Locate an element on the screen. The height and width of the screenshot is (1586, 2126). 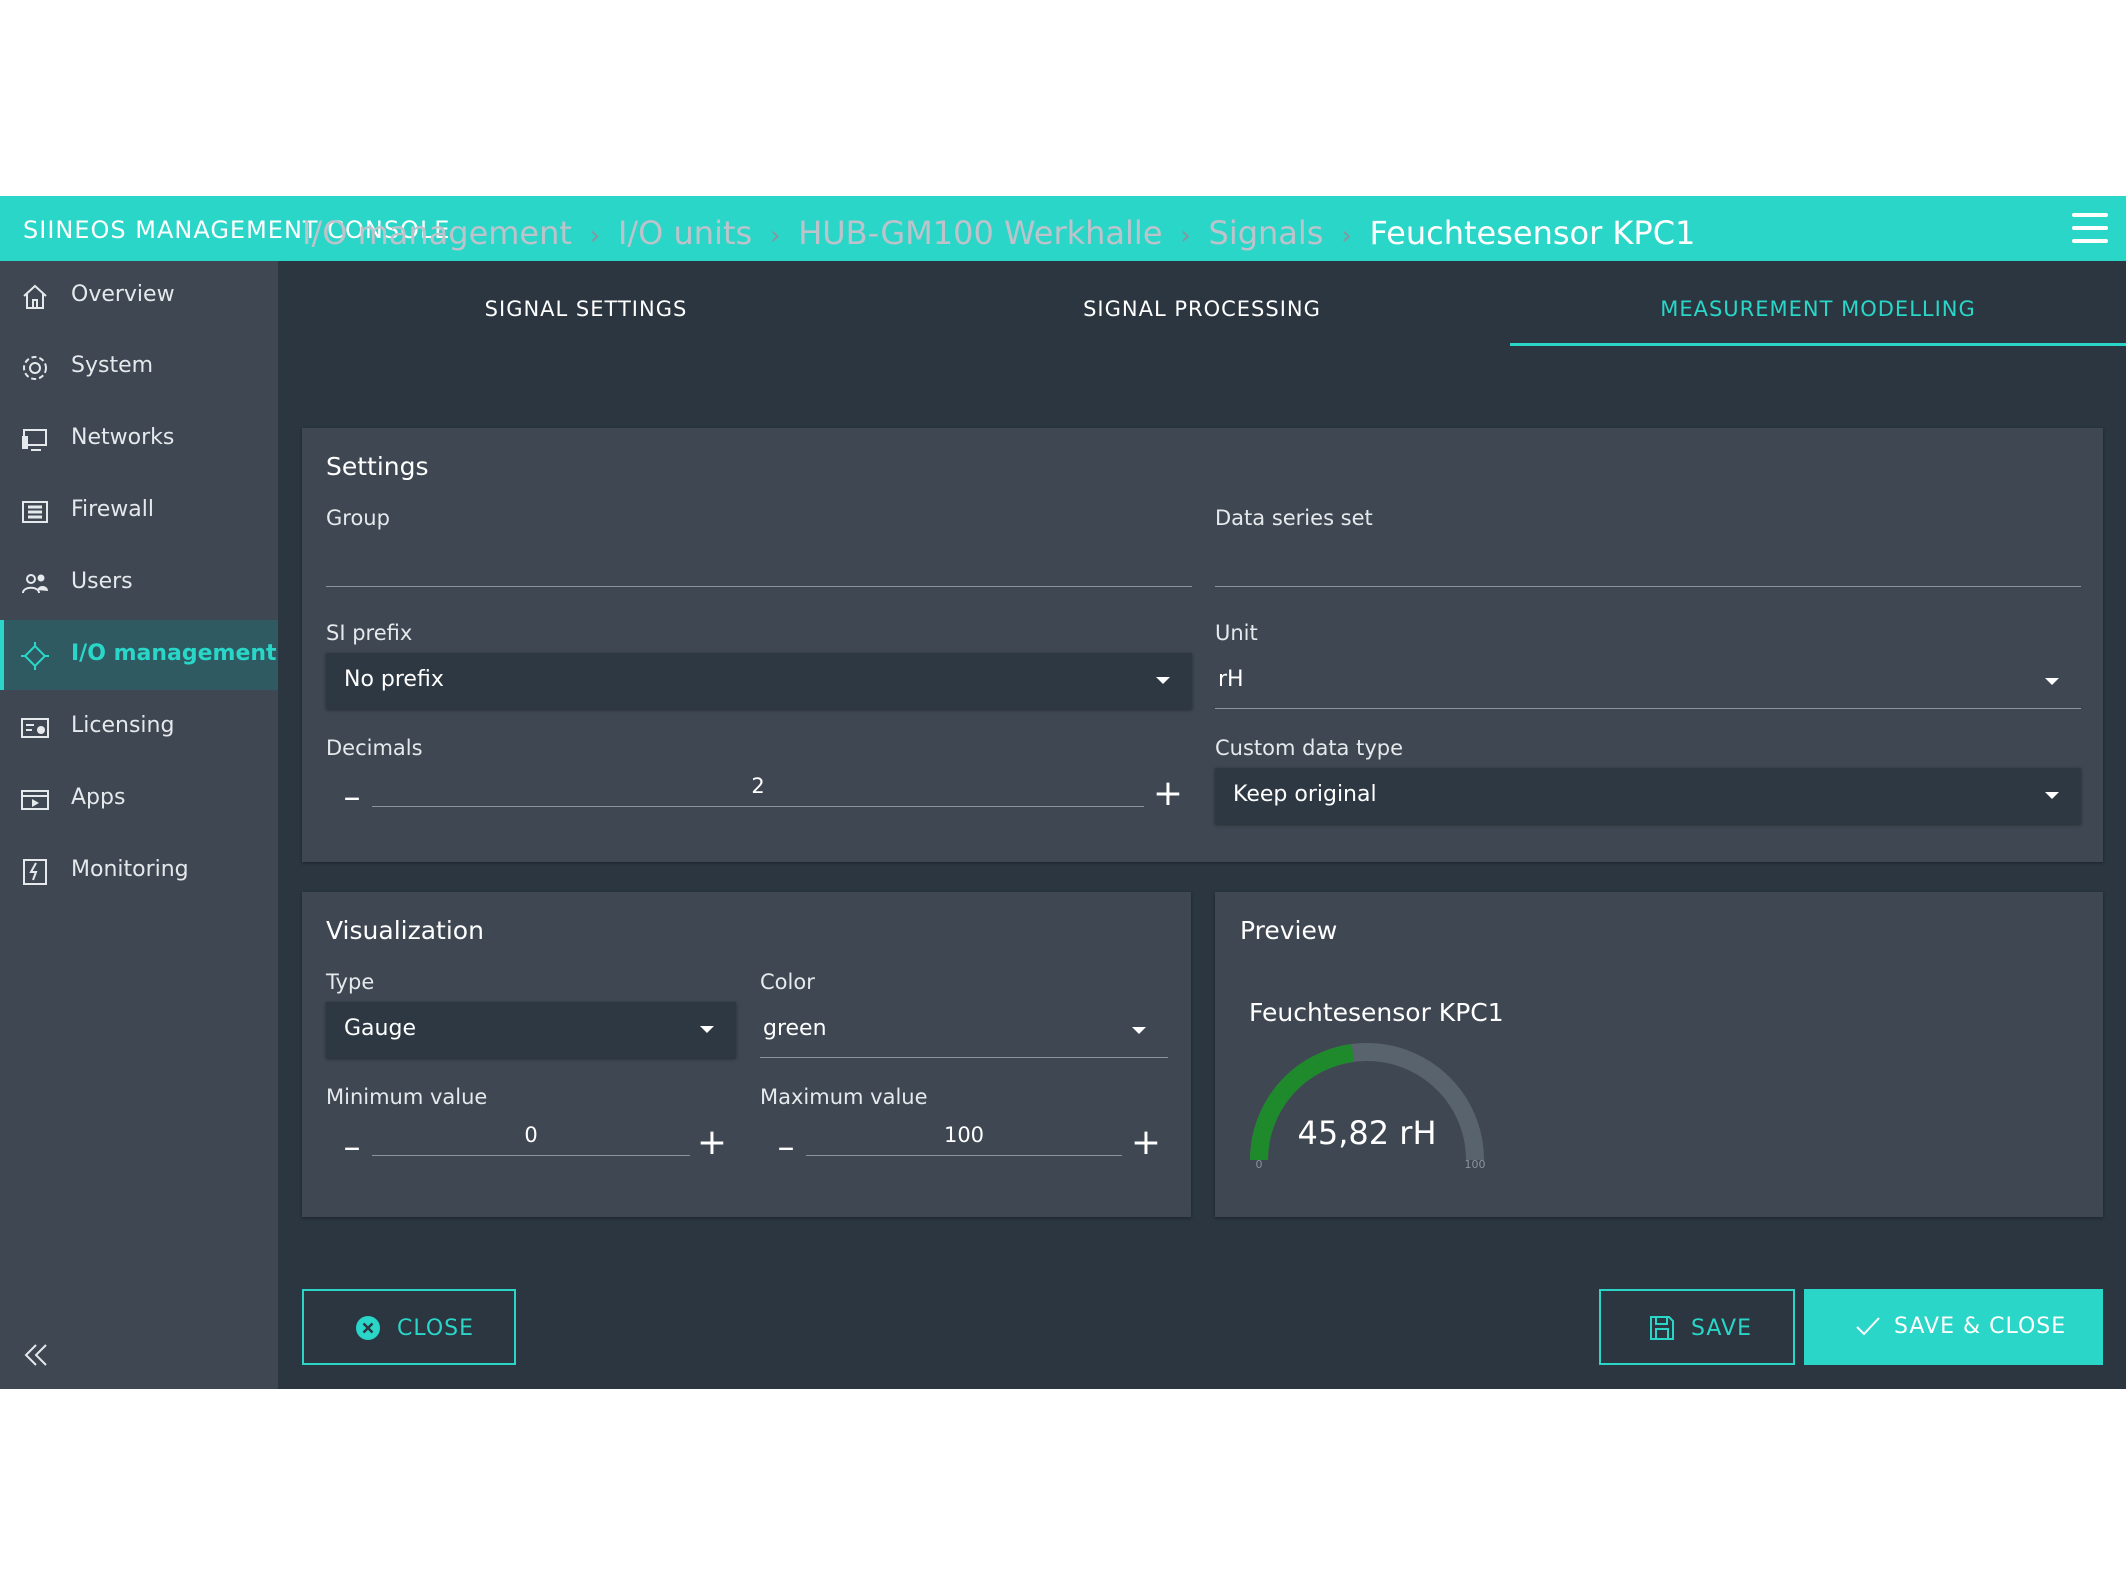
sidebar-item-system: System is located at coordinates (139, 367).